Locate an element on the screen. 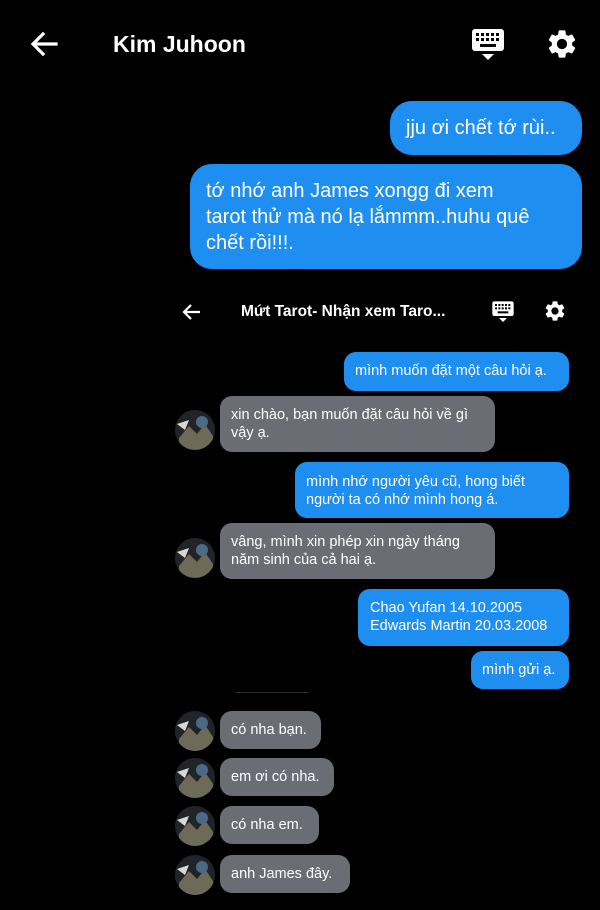  message-line: em ơi có nha. is located at coordinates (275, 777).